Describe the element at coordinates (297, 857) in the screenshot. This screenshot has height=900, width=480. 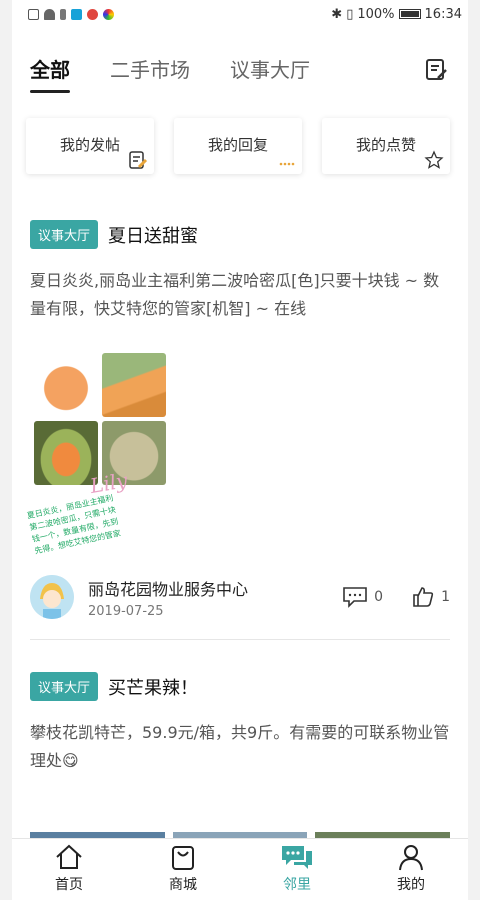
I see `chat-bubbles-icon` at that location.